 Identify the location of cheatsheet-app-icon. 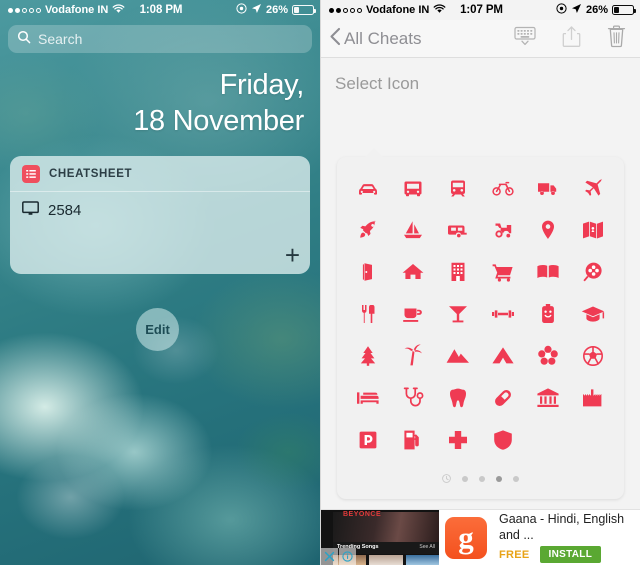
(31, 173).